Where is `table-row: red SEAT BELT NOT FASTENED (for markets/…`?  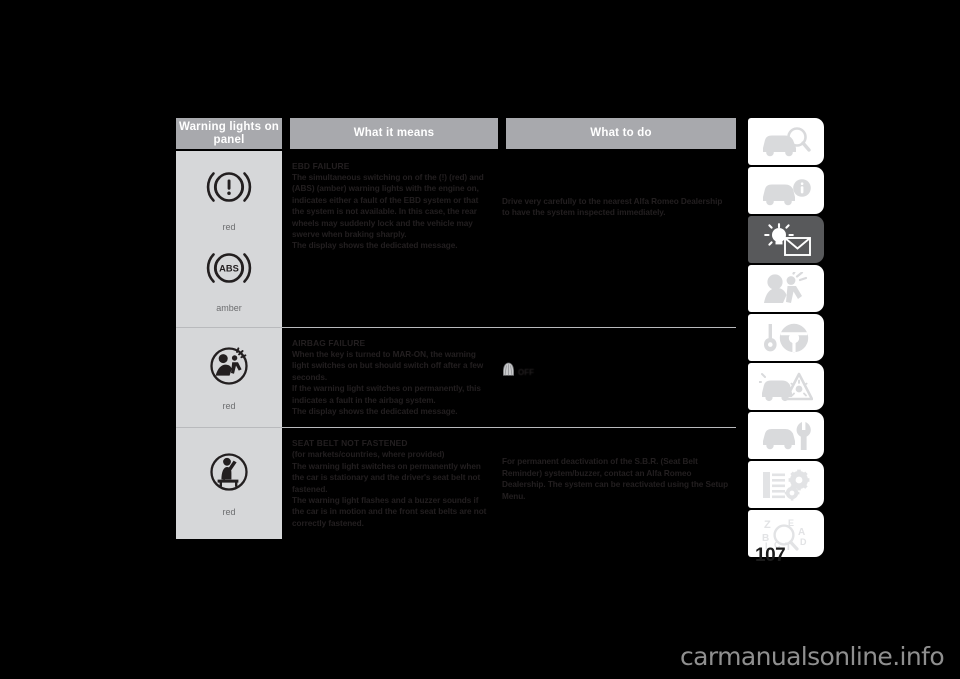 table-row: red SEAT BELT NOT FASTENED (for markets/… is located at coordinates (456, 483).